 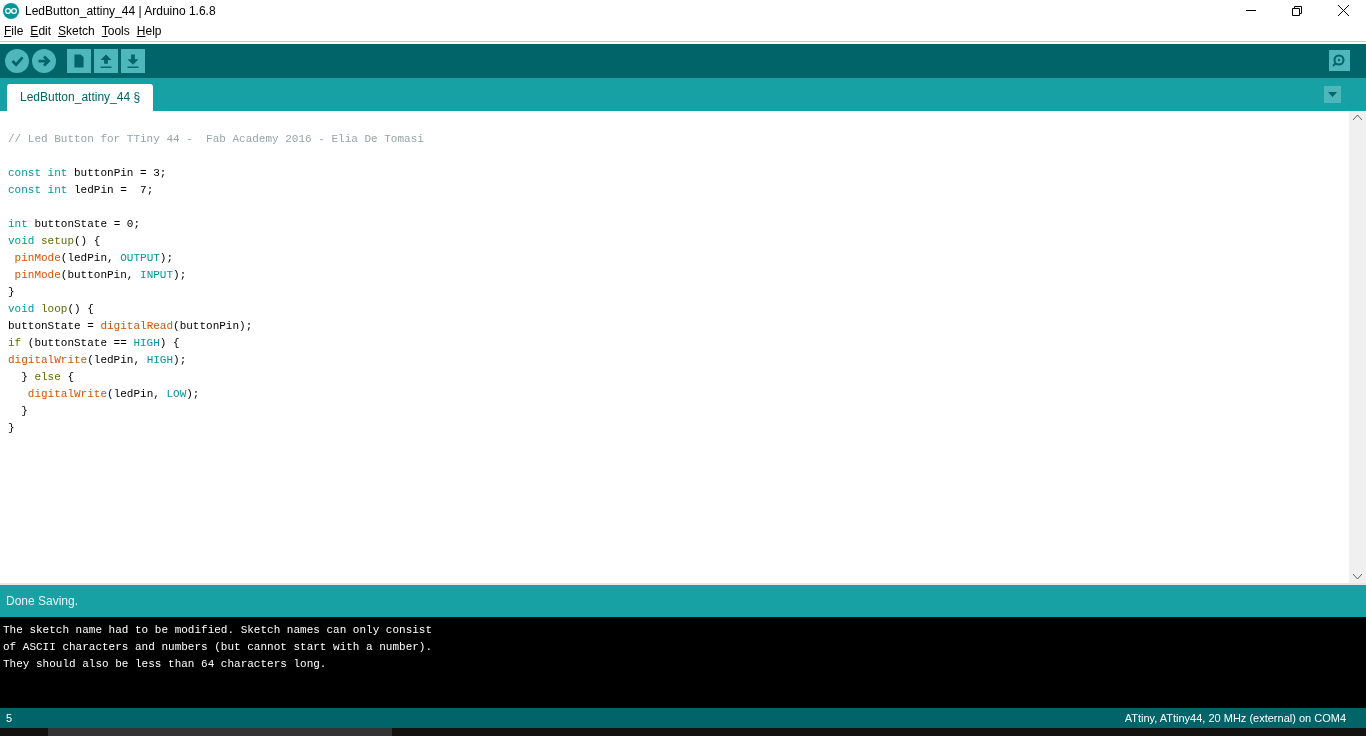 I want to click on open-button, so click(x=106, y=60).